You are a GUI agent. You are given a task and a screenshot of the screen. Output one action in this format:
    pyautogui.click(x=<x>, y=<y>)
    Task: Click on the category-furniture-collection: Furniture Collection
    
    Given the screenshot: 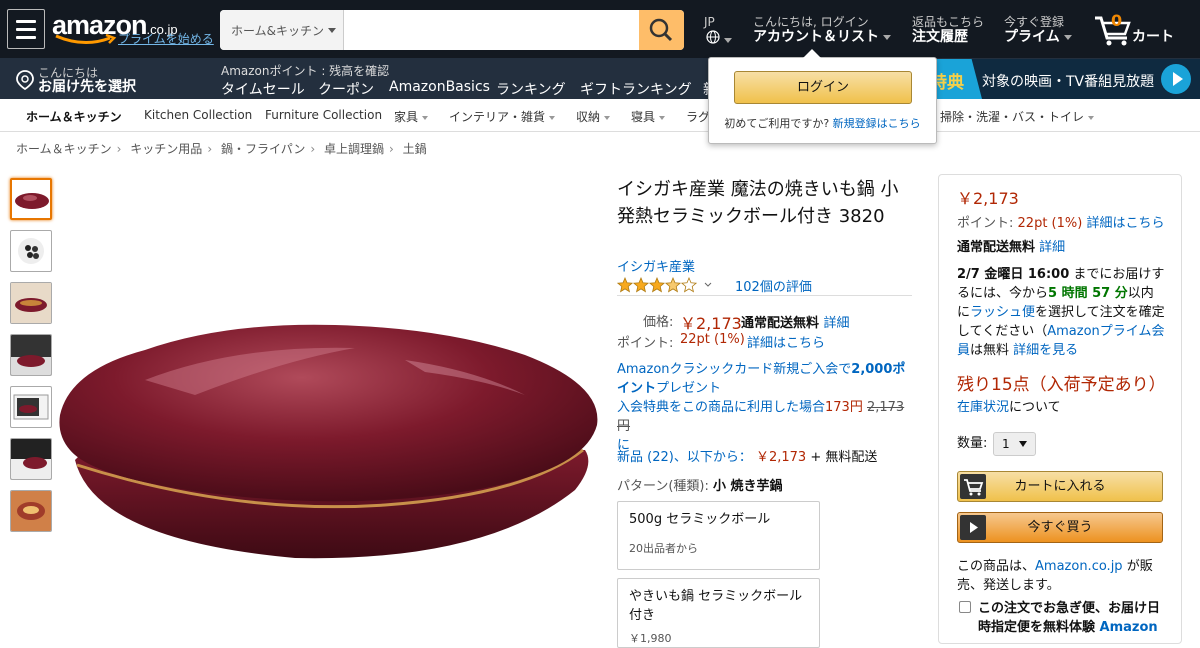 What is the action you would take?
    pyautogui.click(x=323, y=115)
    